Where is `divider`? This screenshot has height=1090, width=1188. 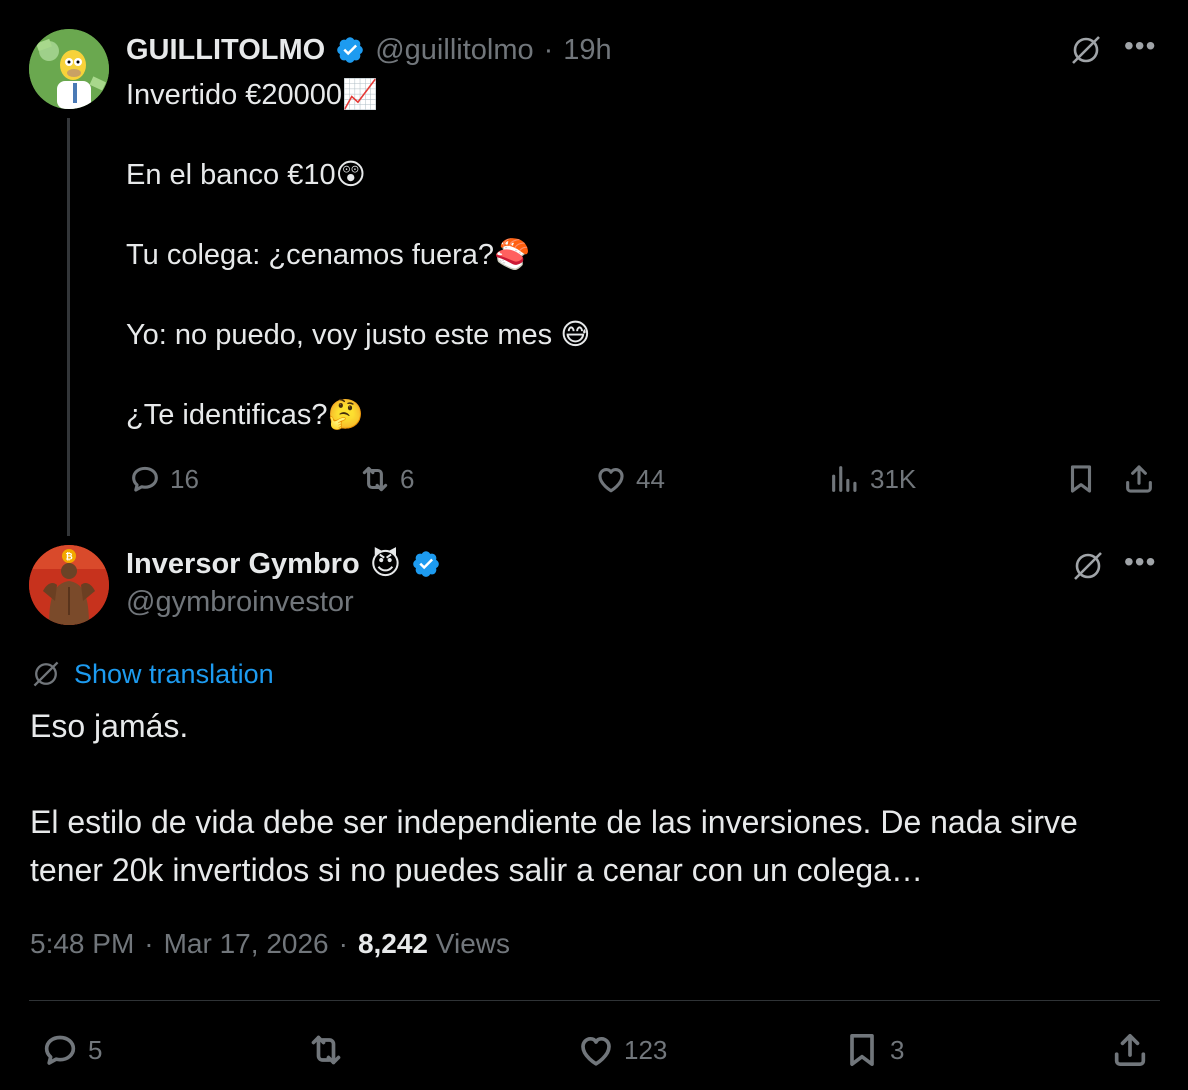 divider is located at coordinates (594, 1000).